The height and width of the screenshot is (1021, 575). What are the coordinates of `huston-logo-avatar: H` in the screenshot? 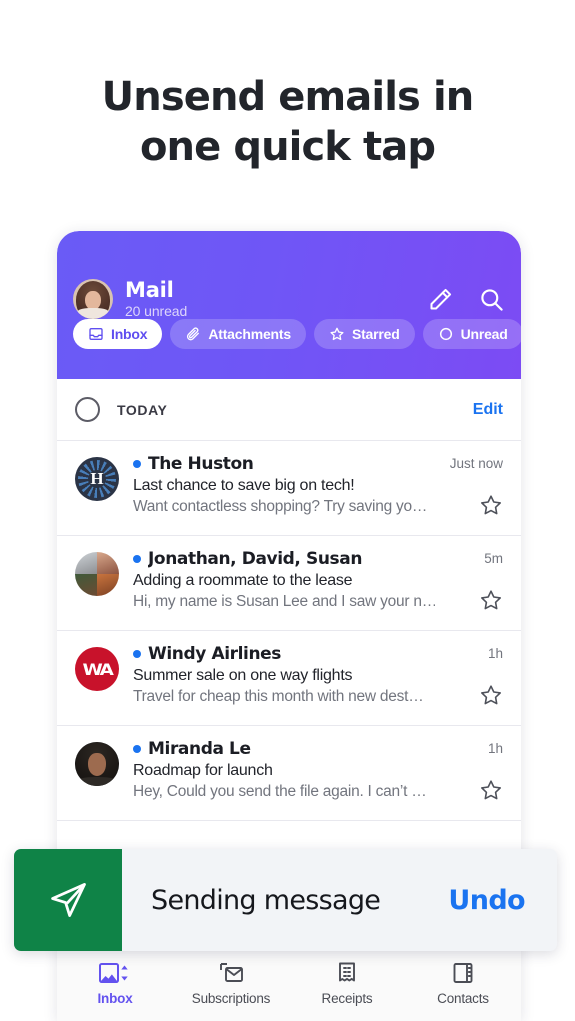 It's located at (97, 479).